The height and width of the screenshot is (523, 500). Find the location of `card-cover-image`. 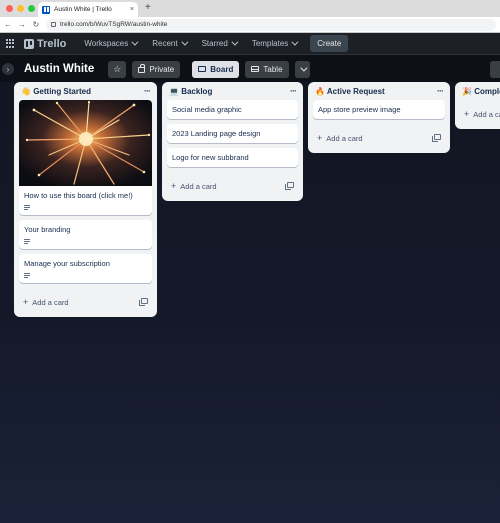

card-cover-image is located at coordinates (85, 143).